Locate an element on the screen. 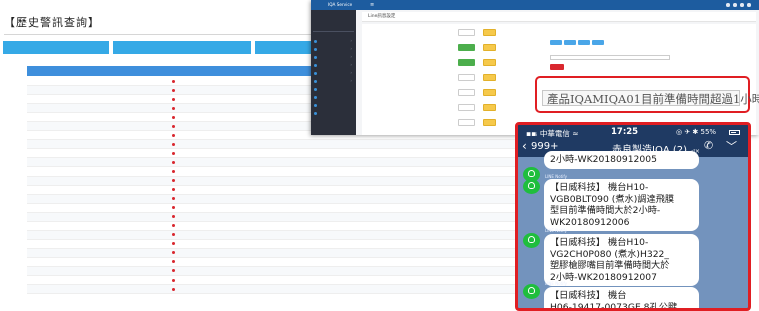 This screenshot has height=311, width=759. highlighted-message-box: 產品IQAMIQA01目前準備時間超過1小時 is located at coordinates (647, 94).